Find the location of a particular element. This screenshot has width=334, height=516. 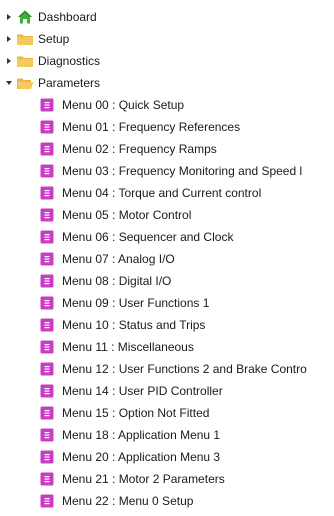

tree-node-label: Menu 15 : Option Not Fitted is located at coordinates (136, 413).